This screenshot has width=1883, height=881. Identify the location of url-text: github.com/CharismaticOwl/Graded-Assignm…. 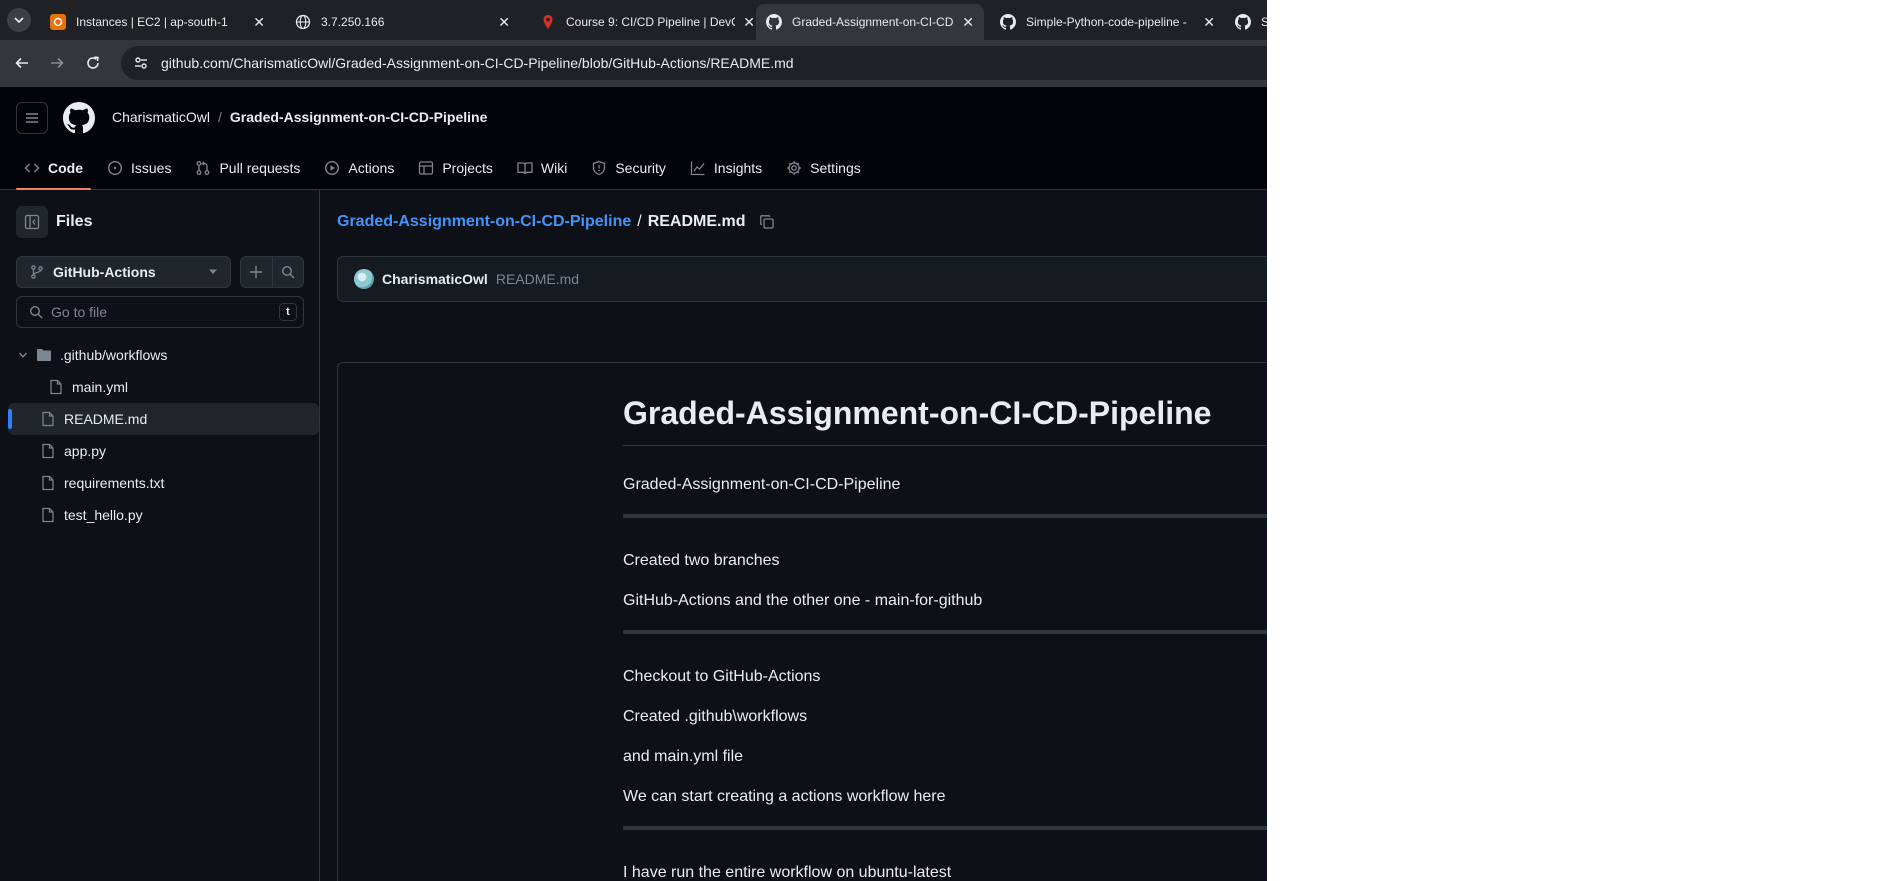
(477, 63).